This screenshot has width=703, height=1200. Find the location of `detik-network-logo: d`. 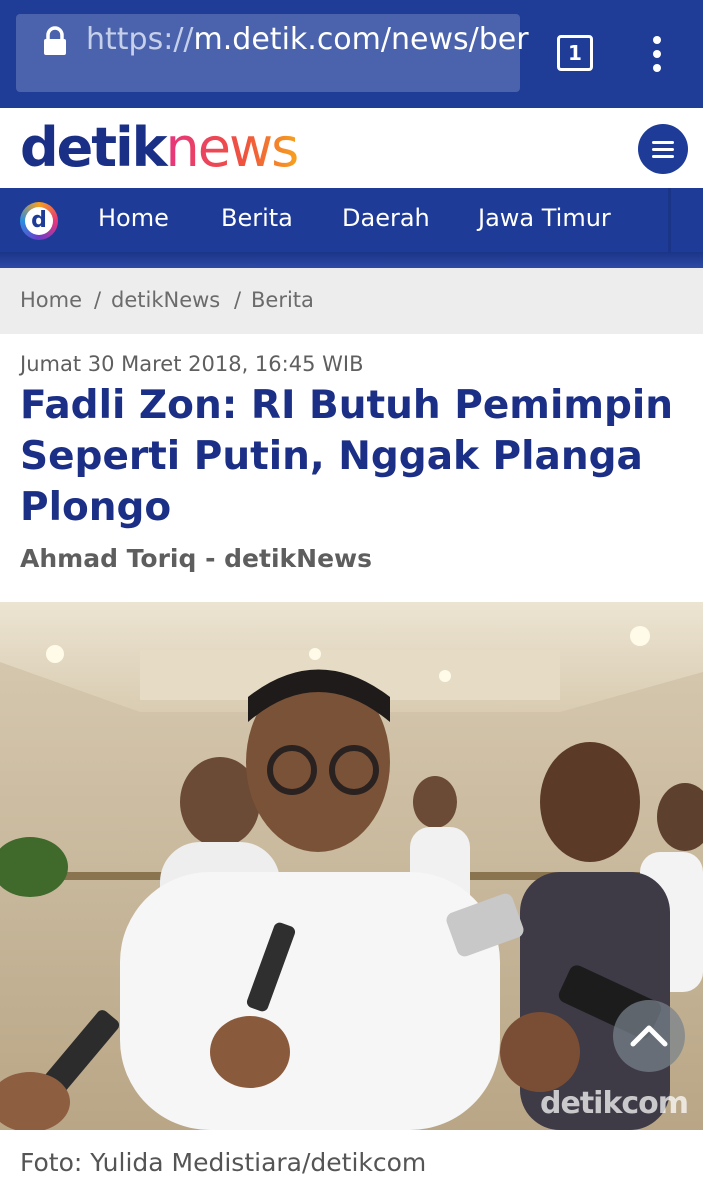

detik-network-logo: d is located at coordinates (39, 221).